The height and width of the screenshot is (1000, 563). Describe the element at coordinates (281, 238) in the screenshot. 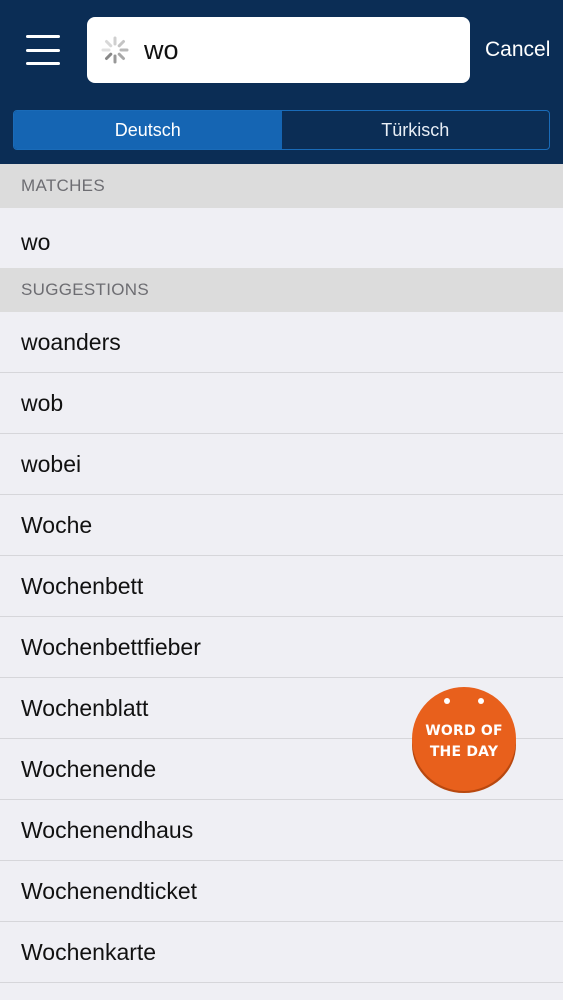

I see `match-row: wo` at that location.